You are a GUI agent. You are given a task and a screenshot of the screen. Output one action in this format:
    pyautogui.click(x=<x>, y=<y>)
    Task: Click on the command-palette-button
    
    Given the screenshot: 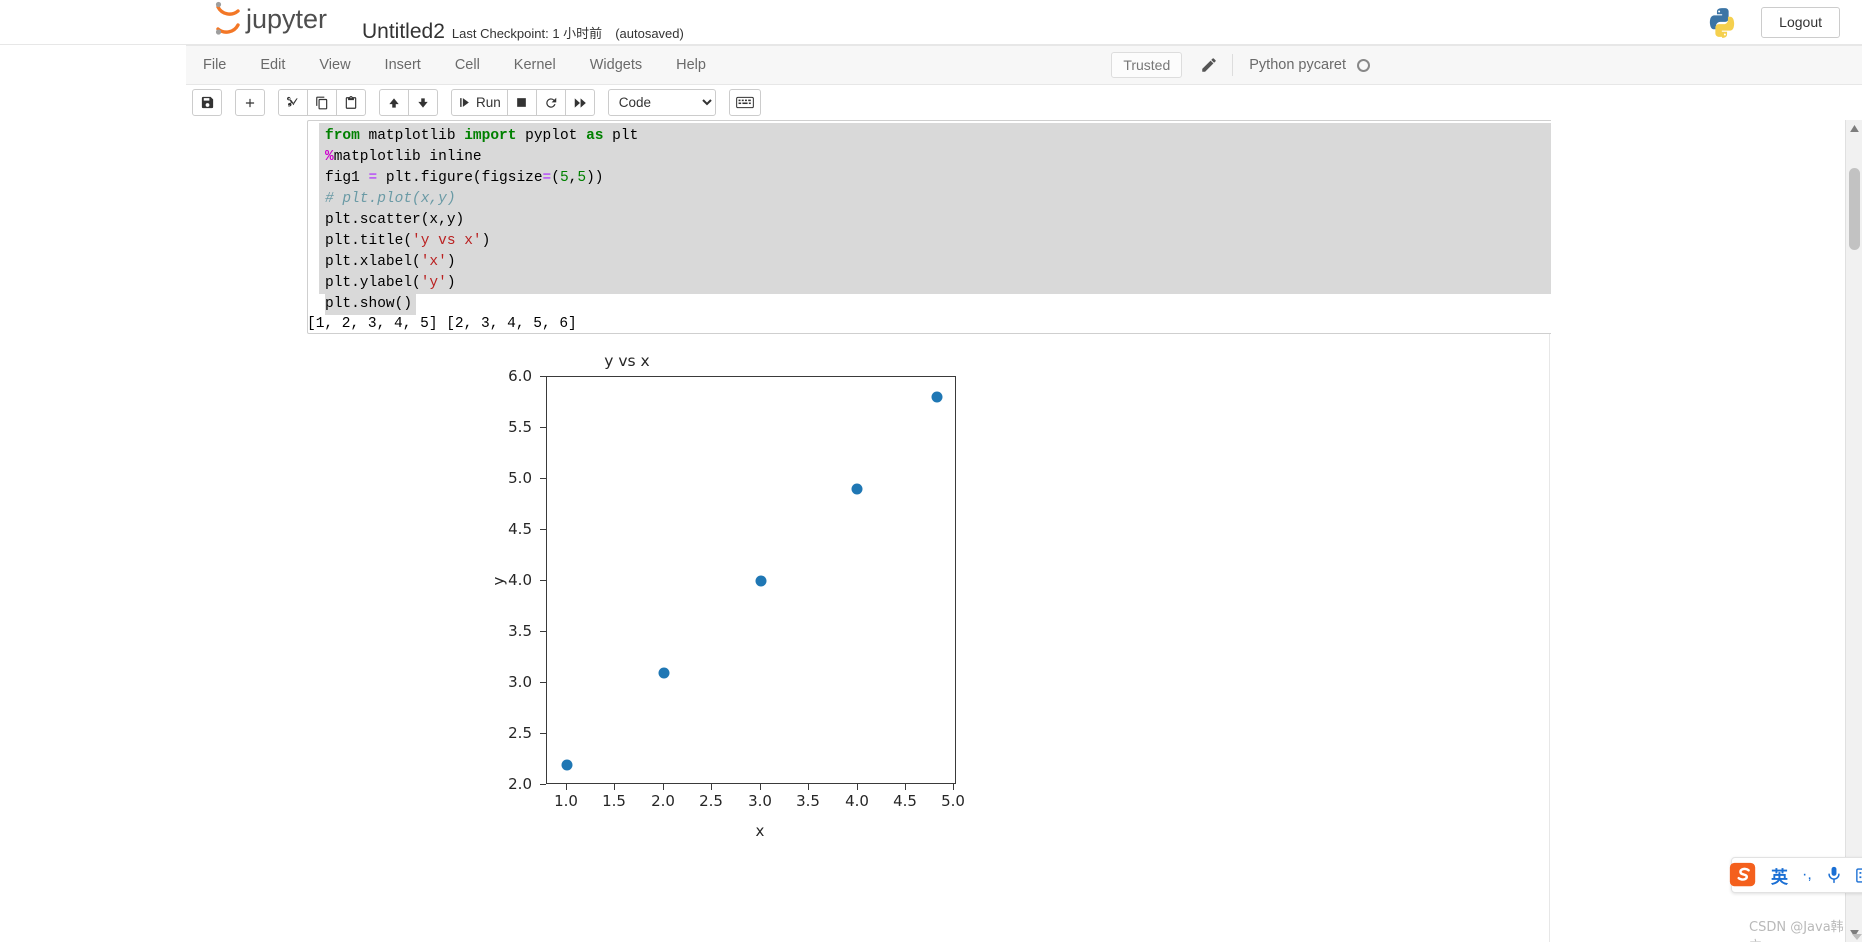 What is the action you would take?
    pyautogui.click(x=744, y=102)
    